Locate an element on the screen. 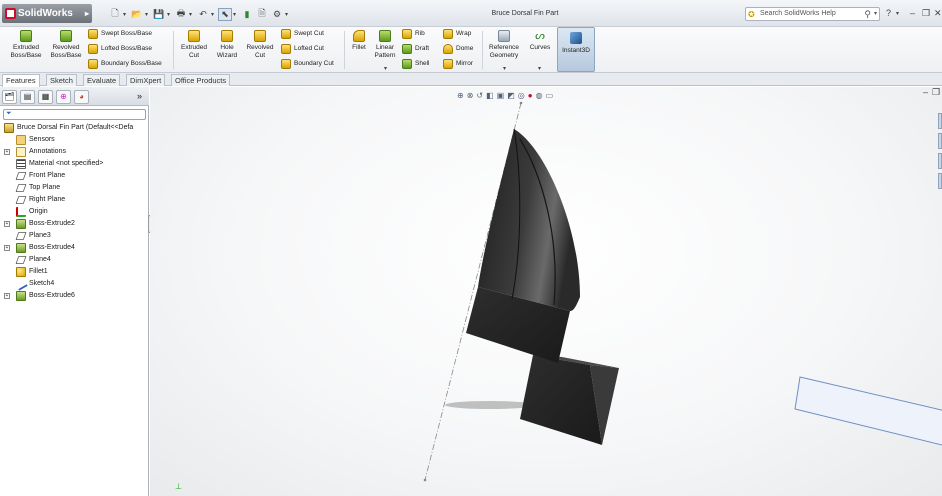  curves-button: ᔕ Curves is located at coordinates (540, 41).